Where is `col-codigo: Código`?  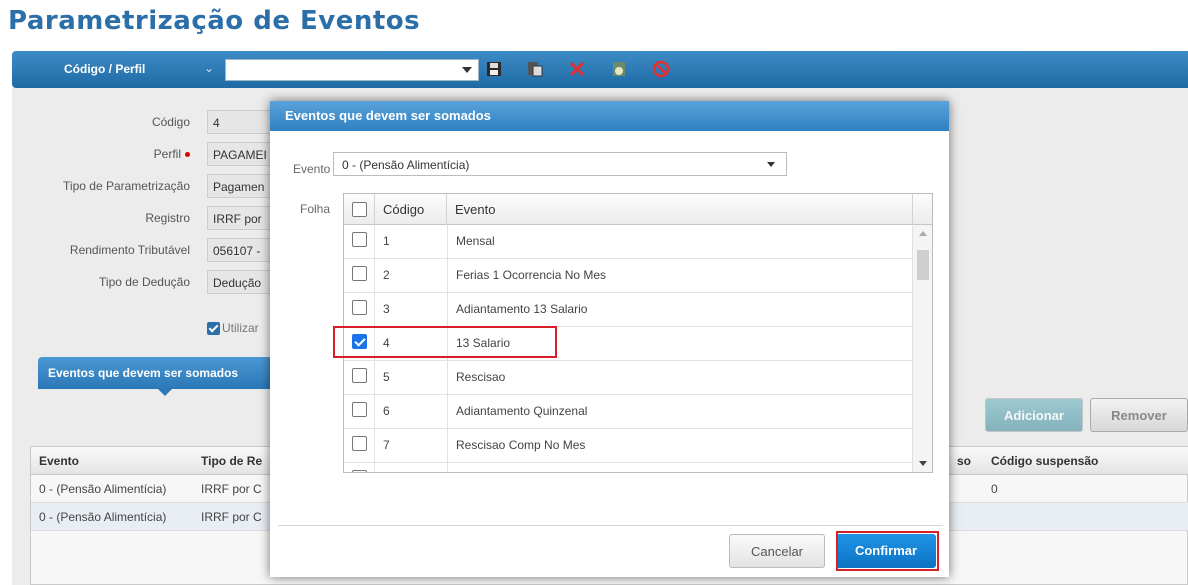 col-codigo: Código is located at coordinates (411, 209).